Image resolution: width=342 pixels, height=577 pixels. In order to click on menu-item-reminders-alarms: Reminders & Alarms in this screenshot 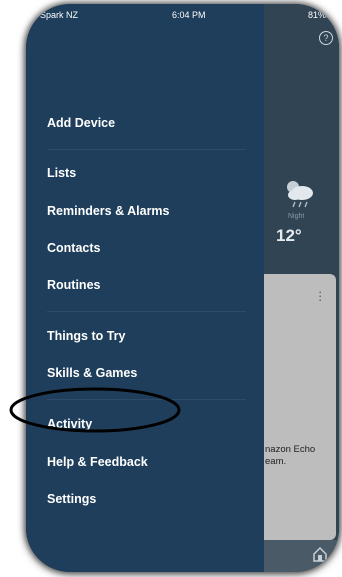, I will do `click(108, 211)`.